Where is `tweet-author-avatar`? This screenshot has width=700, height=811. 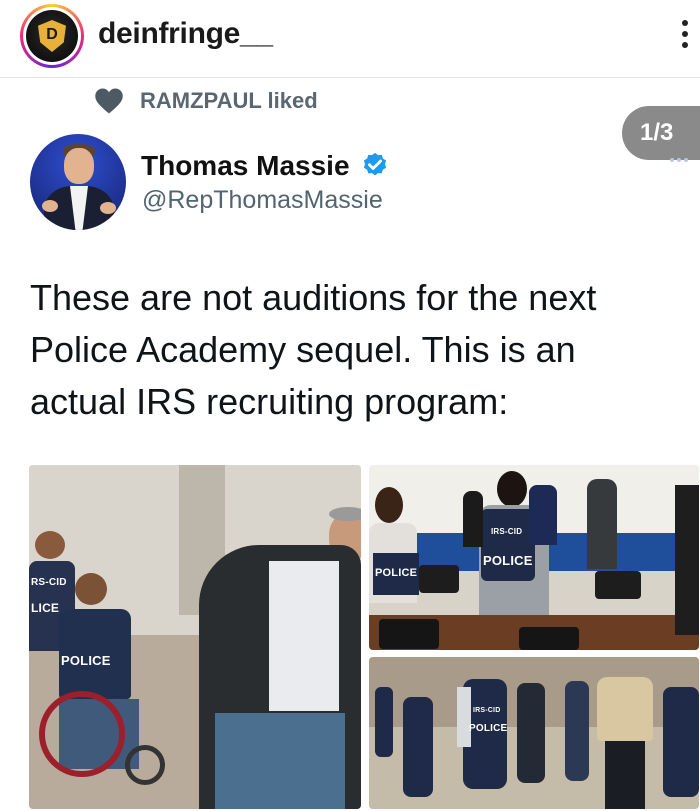 tweet-author-avatar is located at coordinates (78, 182).